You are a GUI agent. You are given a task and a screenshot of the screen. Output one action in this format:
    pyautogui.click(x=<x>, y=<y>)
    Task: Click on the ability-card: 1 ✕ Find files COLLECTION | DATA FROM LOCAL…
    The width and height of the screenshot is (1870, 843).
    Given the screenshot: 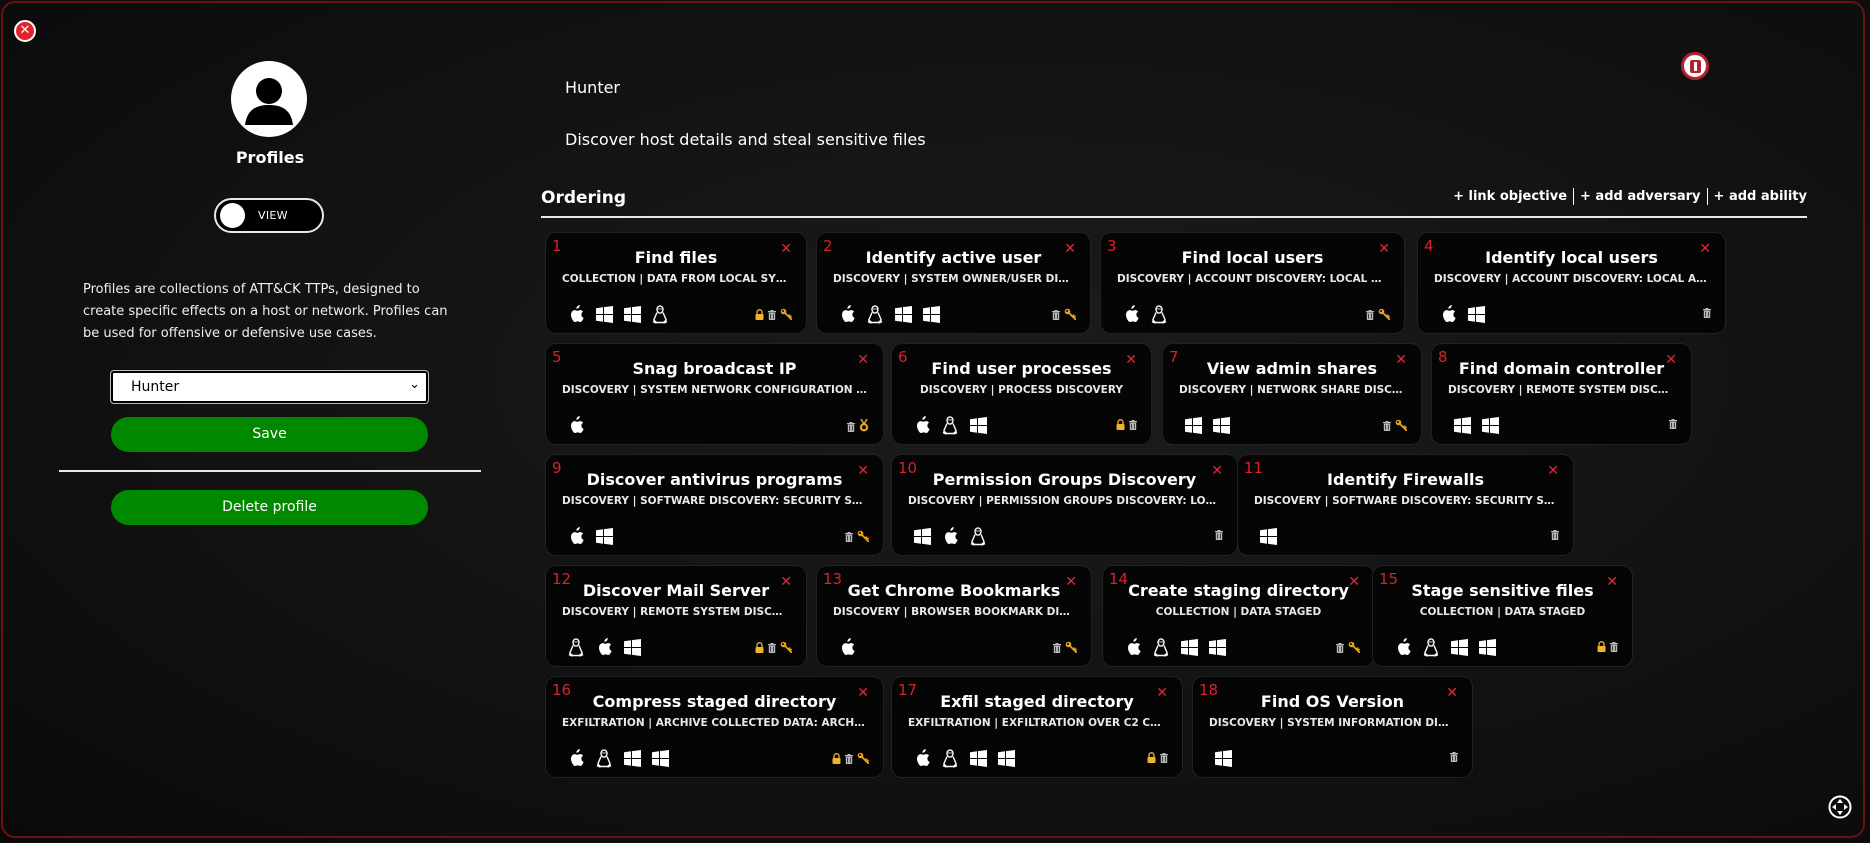 What is the action you would take?
    pyautogui.click(x=676, y=283)
    